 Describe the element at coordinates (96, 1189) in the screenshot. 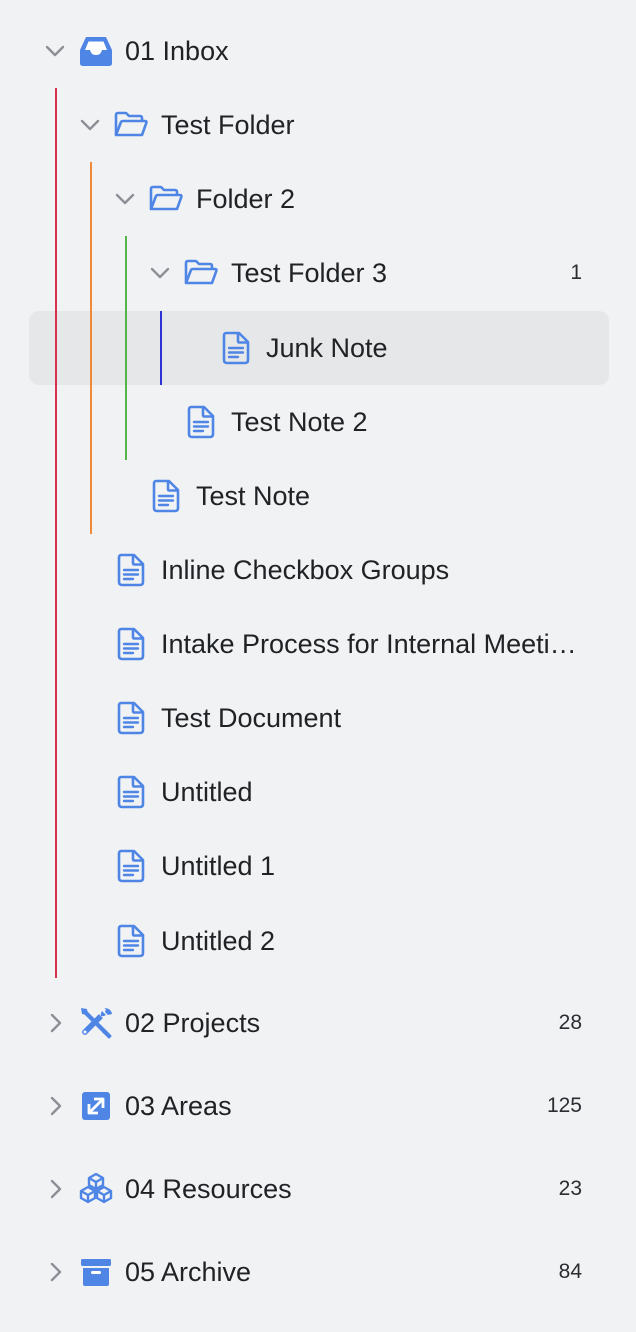

I see `cubes-icon` at that location.